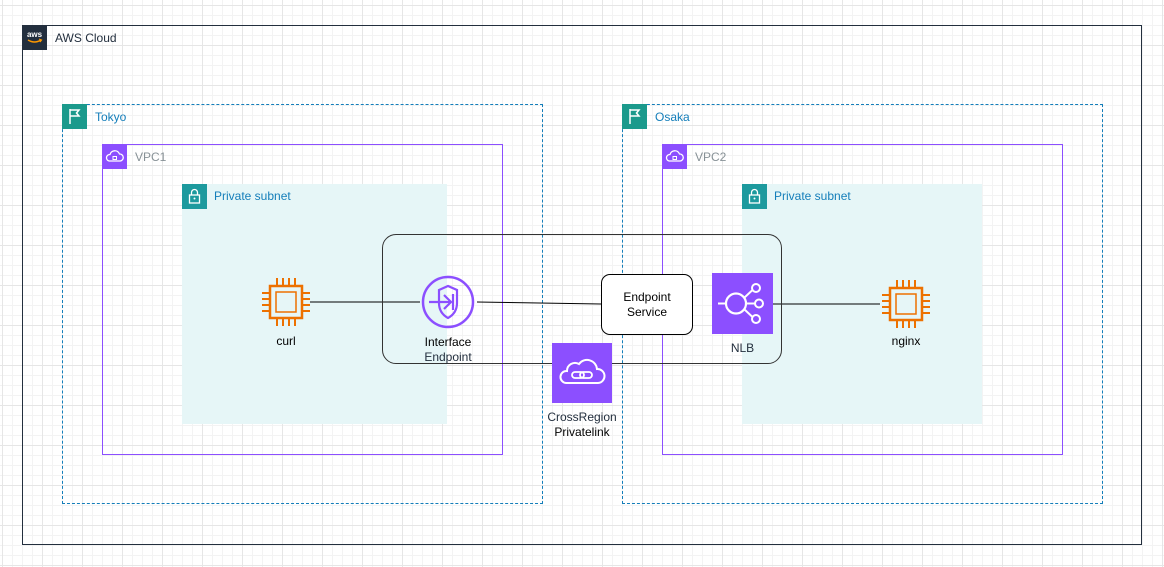  Describe the element at coordinates (906, 341) in the screenshot. I see `nginx-label: nginx` at that location.